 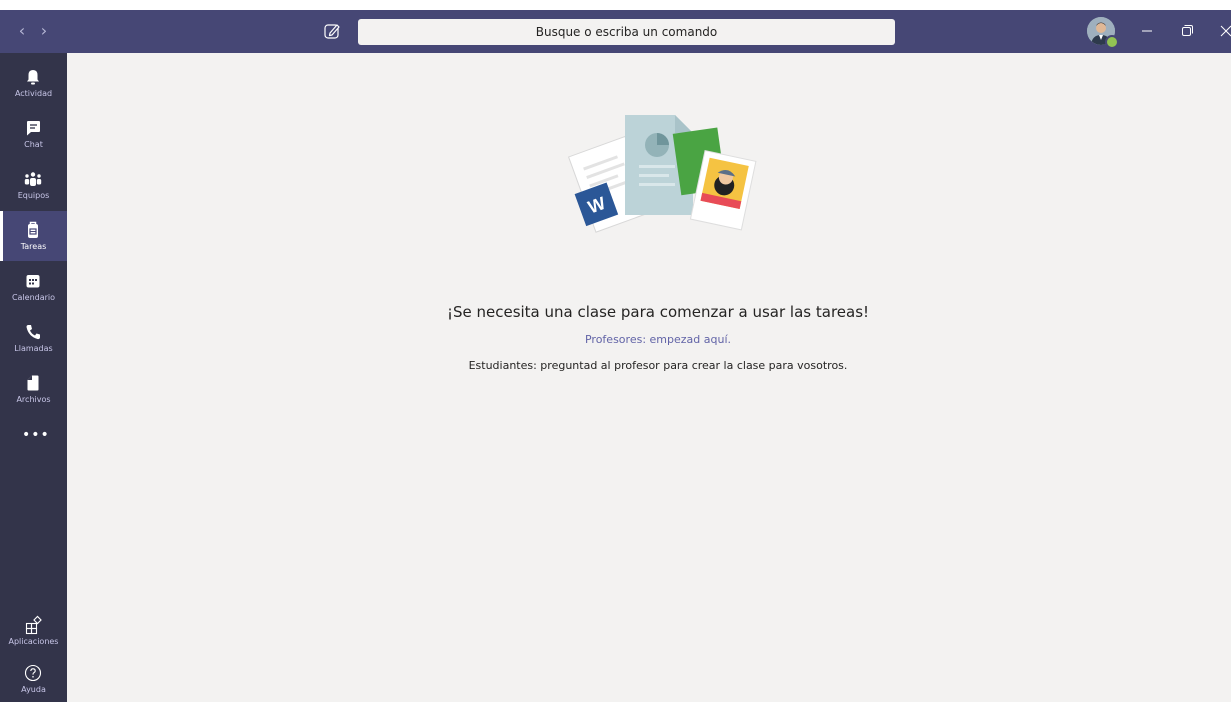 What do you see at coordinates (662, 174) in the screenshot?
I see `documents-illustration: W` at bounding box center [662, 174].